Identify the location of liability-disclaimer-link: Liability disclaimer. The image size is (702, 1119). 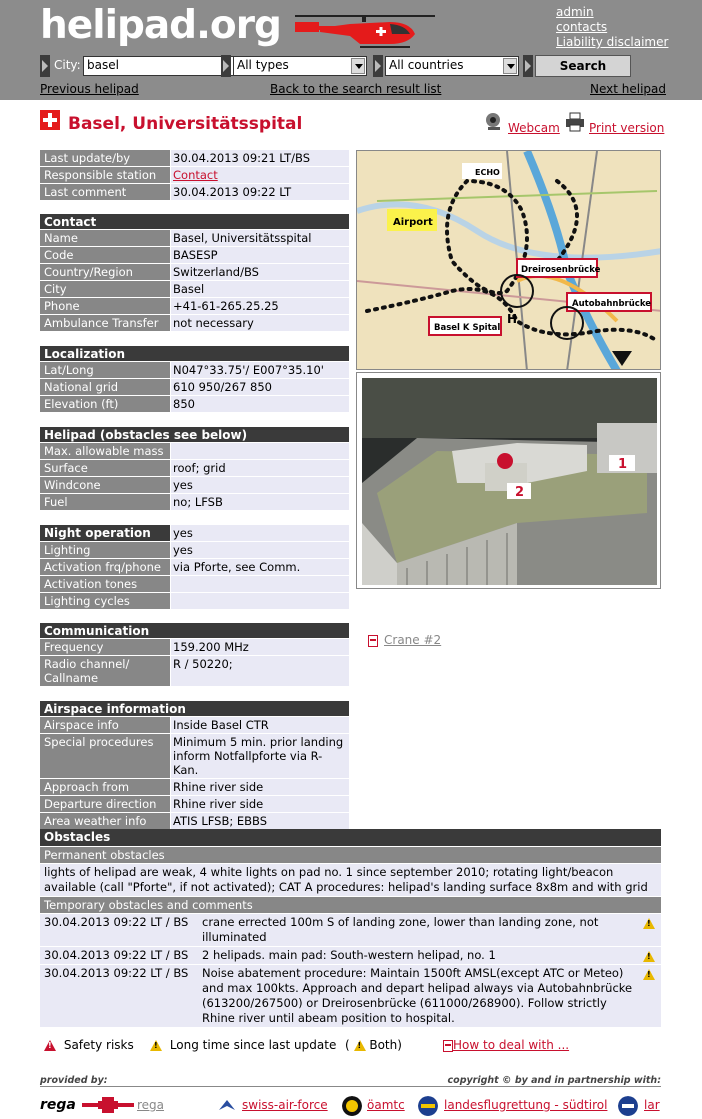
(612, 42).